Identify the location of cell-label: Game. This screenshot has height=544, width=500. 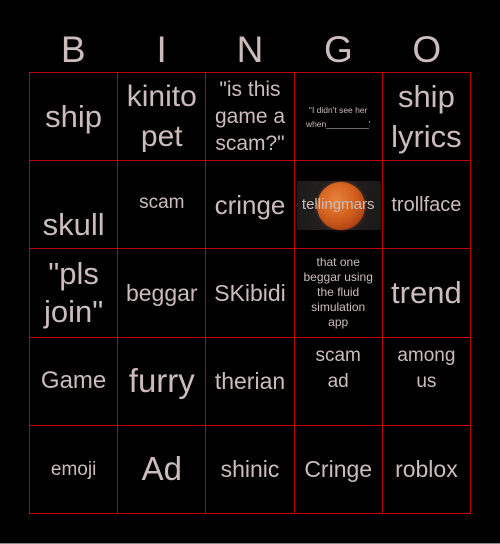
(73, 381).